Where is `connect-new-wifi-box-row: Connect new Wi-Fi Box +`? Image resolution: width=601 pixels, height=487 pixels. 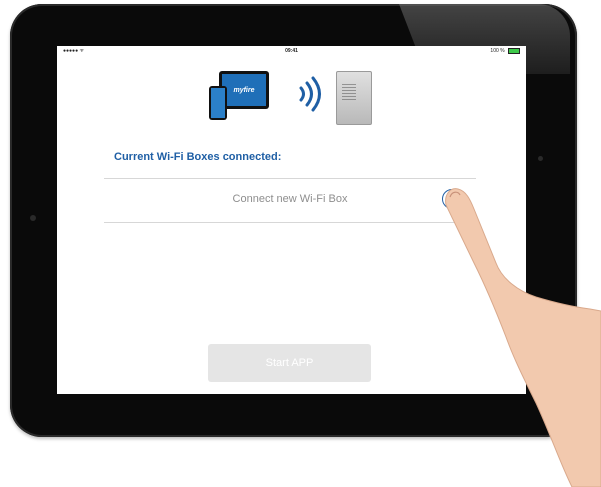 connect-new-wifi-box-row: Connect new Wi-Fi Box + is located at coordinates (290, 200).